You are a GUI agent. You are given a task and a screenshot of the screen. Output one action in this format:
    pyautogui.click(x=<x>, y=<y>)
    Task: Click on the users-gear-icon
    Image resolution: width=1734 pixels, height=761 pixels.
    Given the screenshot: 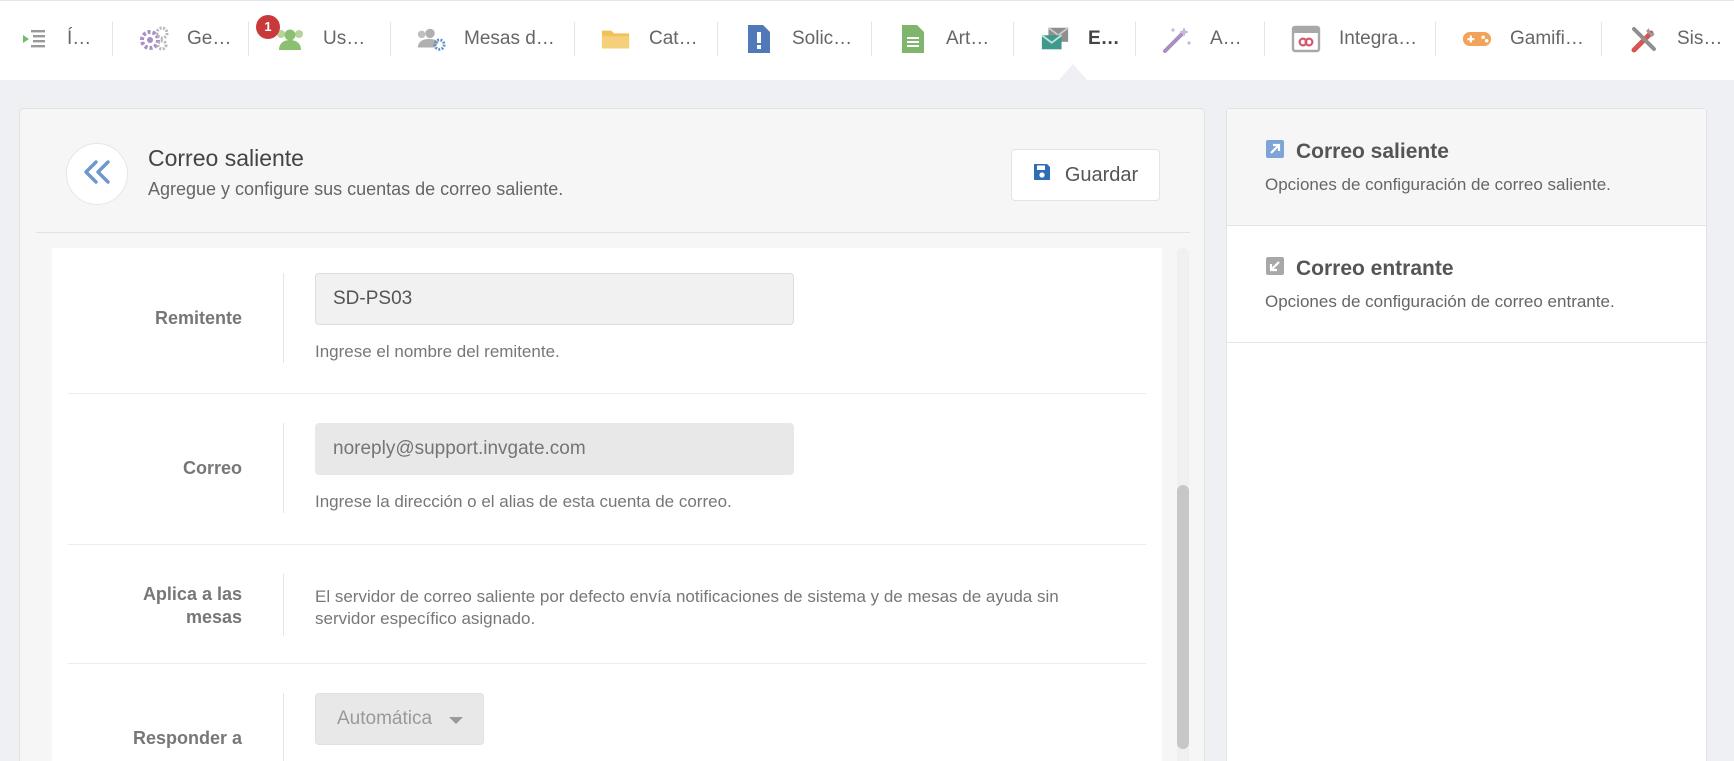 What is the action you would take?
    pyautogui.click(x=431, y=39)
    